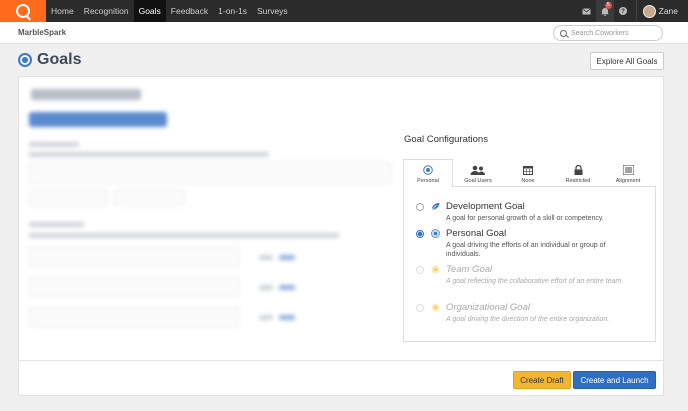  What do you see at coordinates (578, 181) in the screenshot?
I see `tab-label: Restricted` at bounding box center [578, 181].